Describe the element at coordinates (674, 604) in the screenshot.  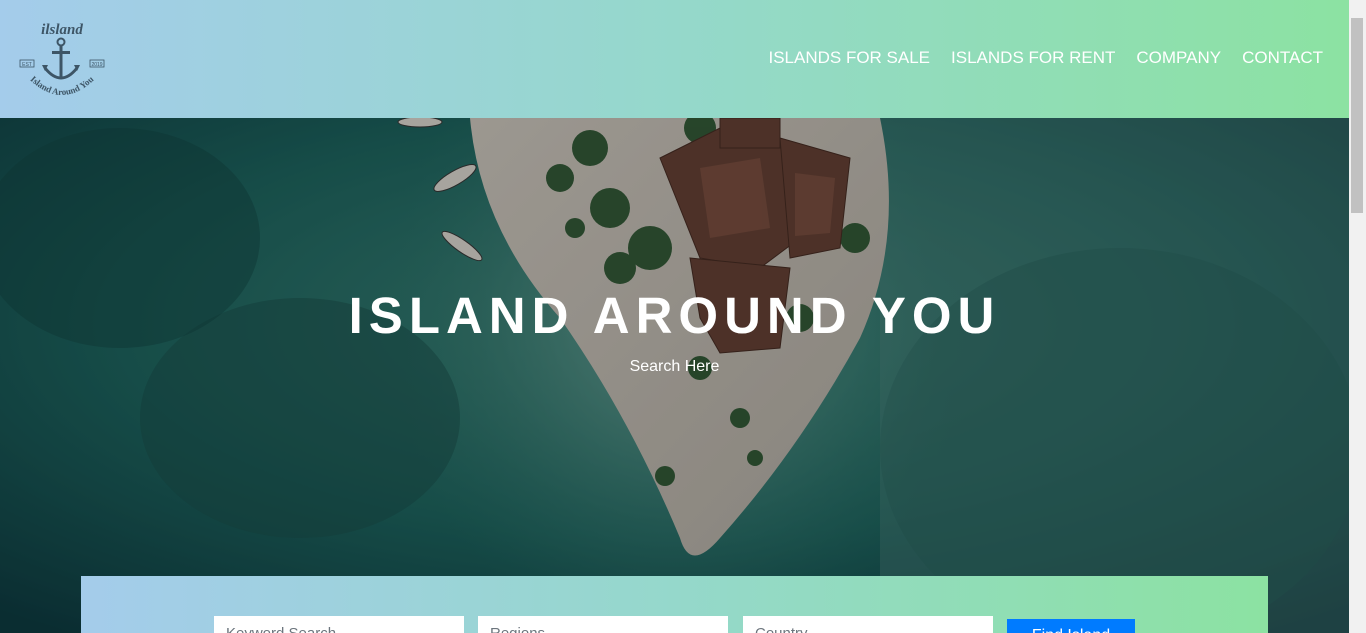
I see `search-panel: Find Island` at that location.